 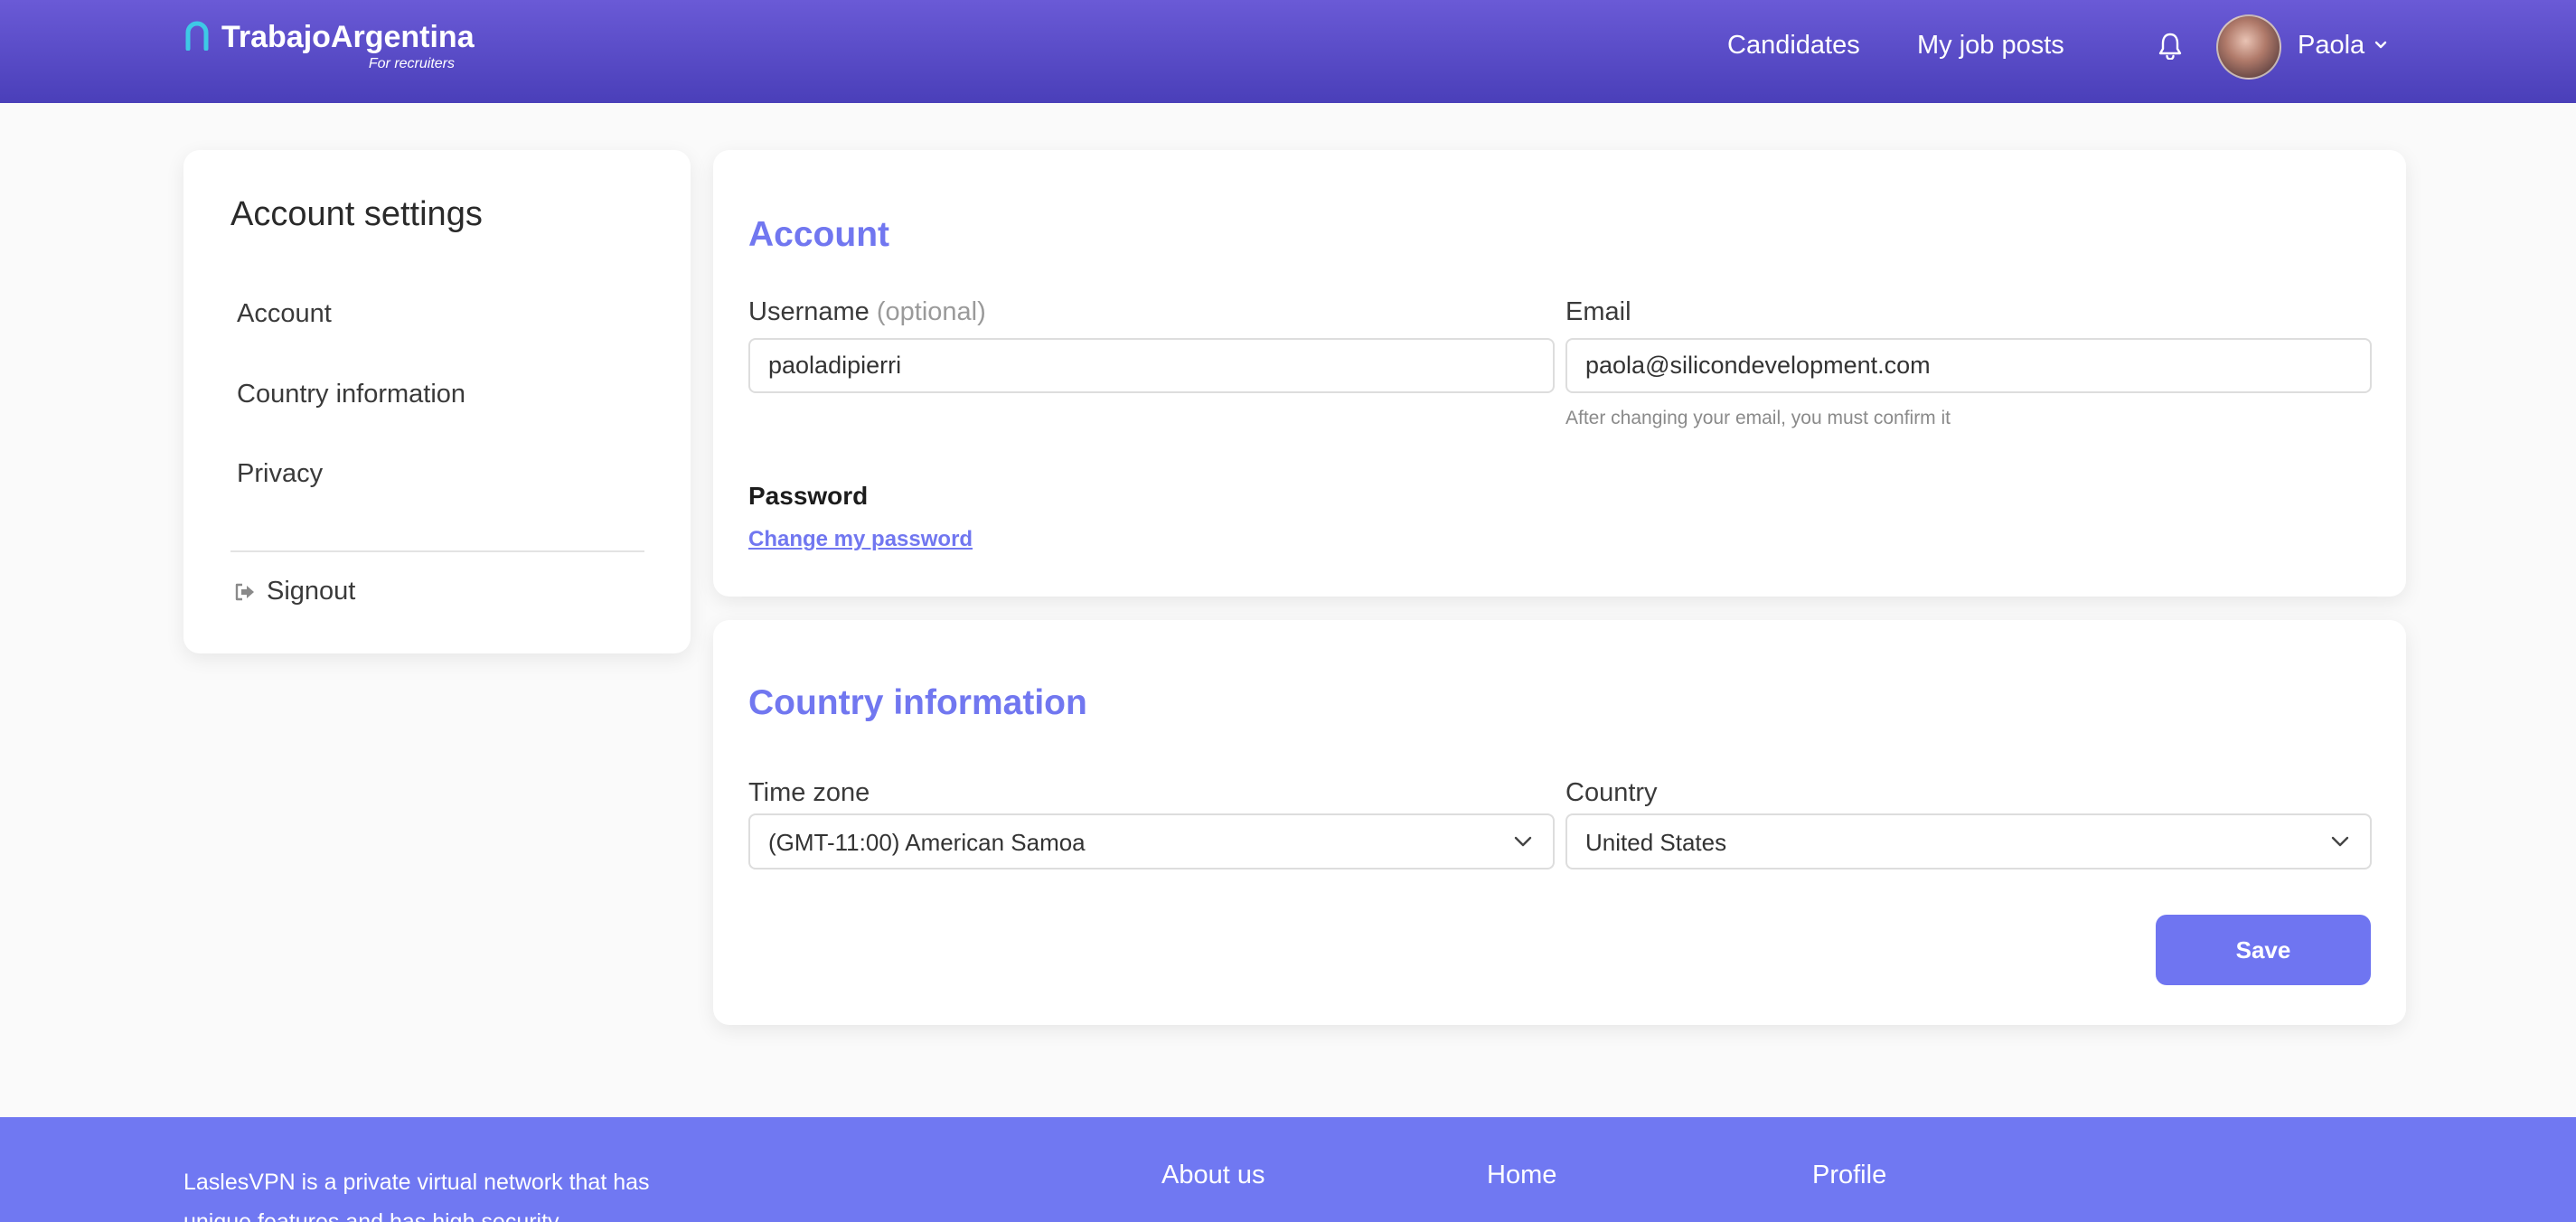 I want to click on brand-mark-icon, so click(x=197, y=36).